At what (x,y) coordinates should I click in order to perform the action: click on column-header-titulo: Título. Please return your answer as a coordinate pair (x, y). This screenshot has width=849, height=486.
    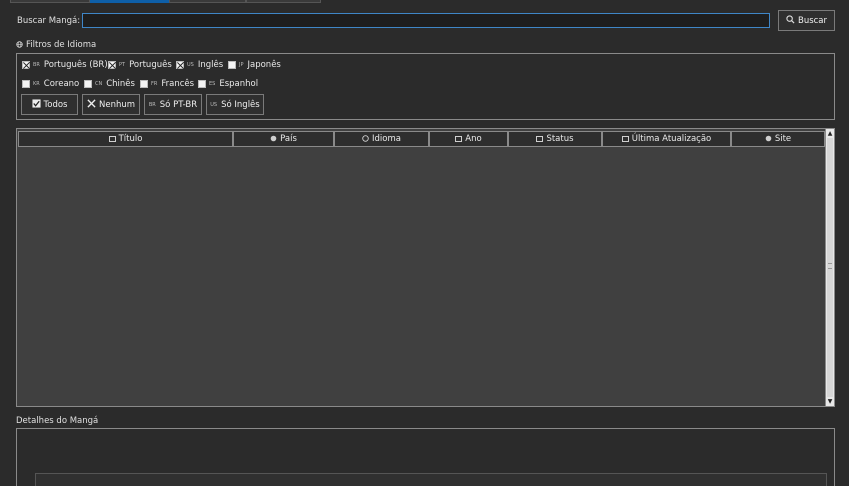
    Looking at the image, I should click on (125, 139).